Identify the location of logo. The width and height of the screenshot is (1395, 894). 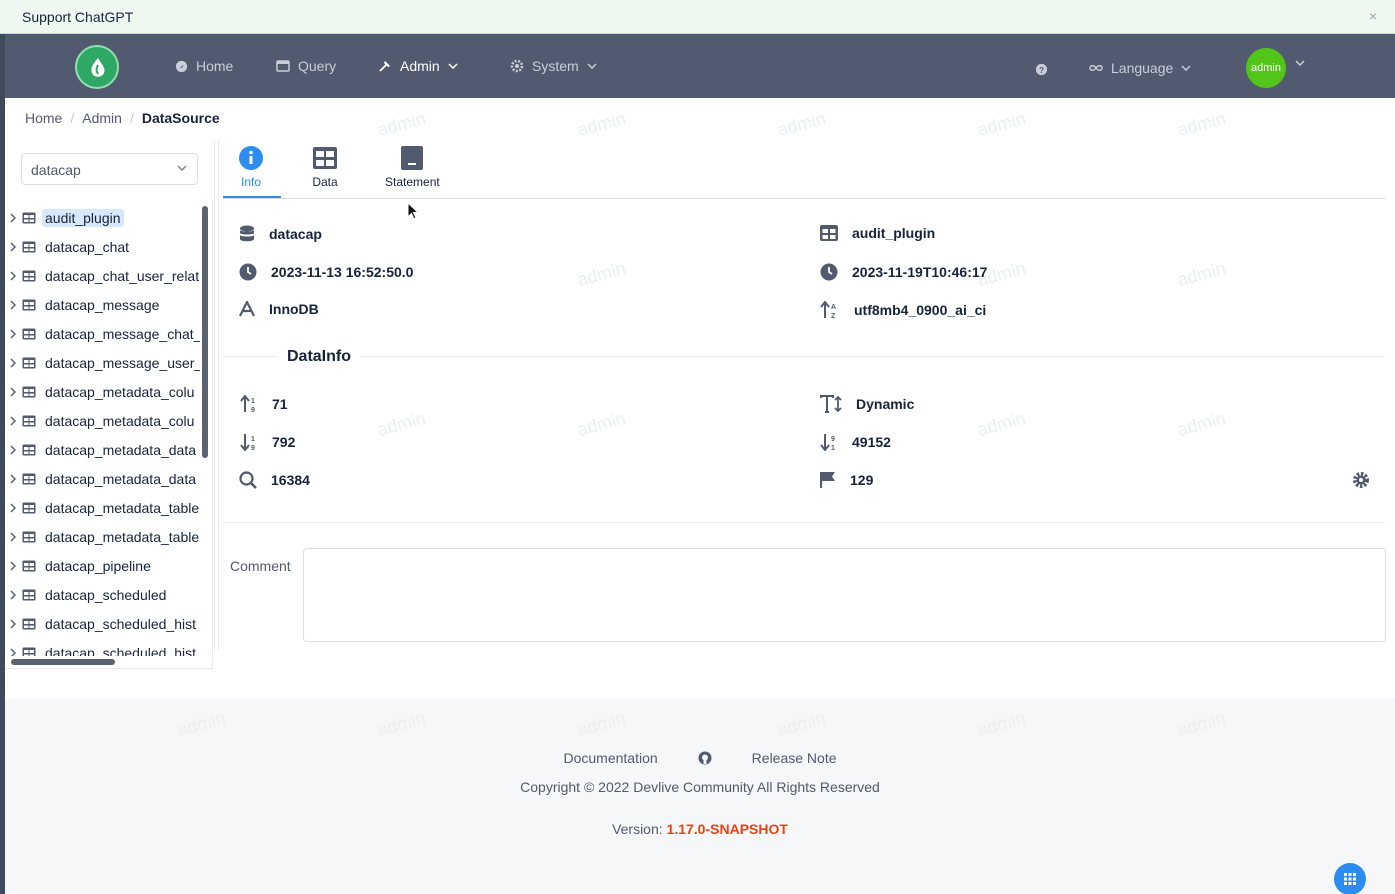
(97, 67).